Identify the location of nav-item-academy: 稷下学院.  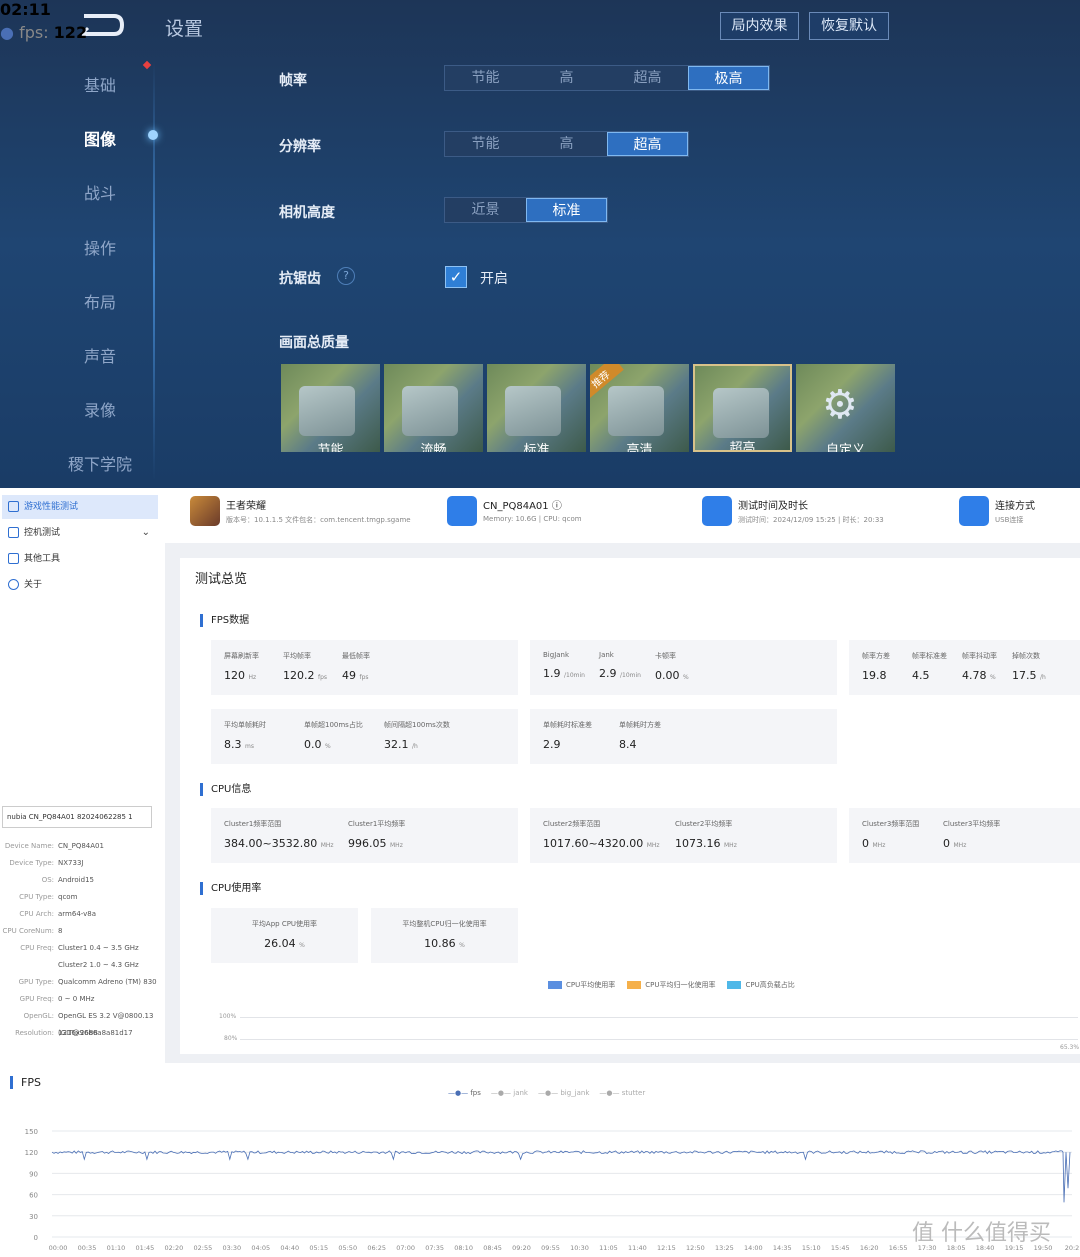
(100, 463).